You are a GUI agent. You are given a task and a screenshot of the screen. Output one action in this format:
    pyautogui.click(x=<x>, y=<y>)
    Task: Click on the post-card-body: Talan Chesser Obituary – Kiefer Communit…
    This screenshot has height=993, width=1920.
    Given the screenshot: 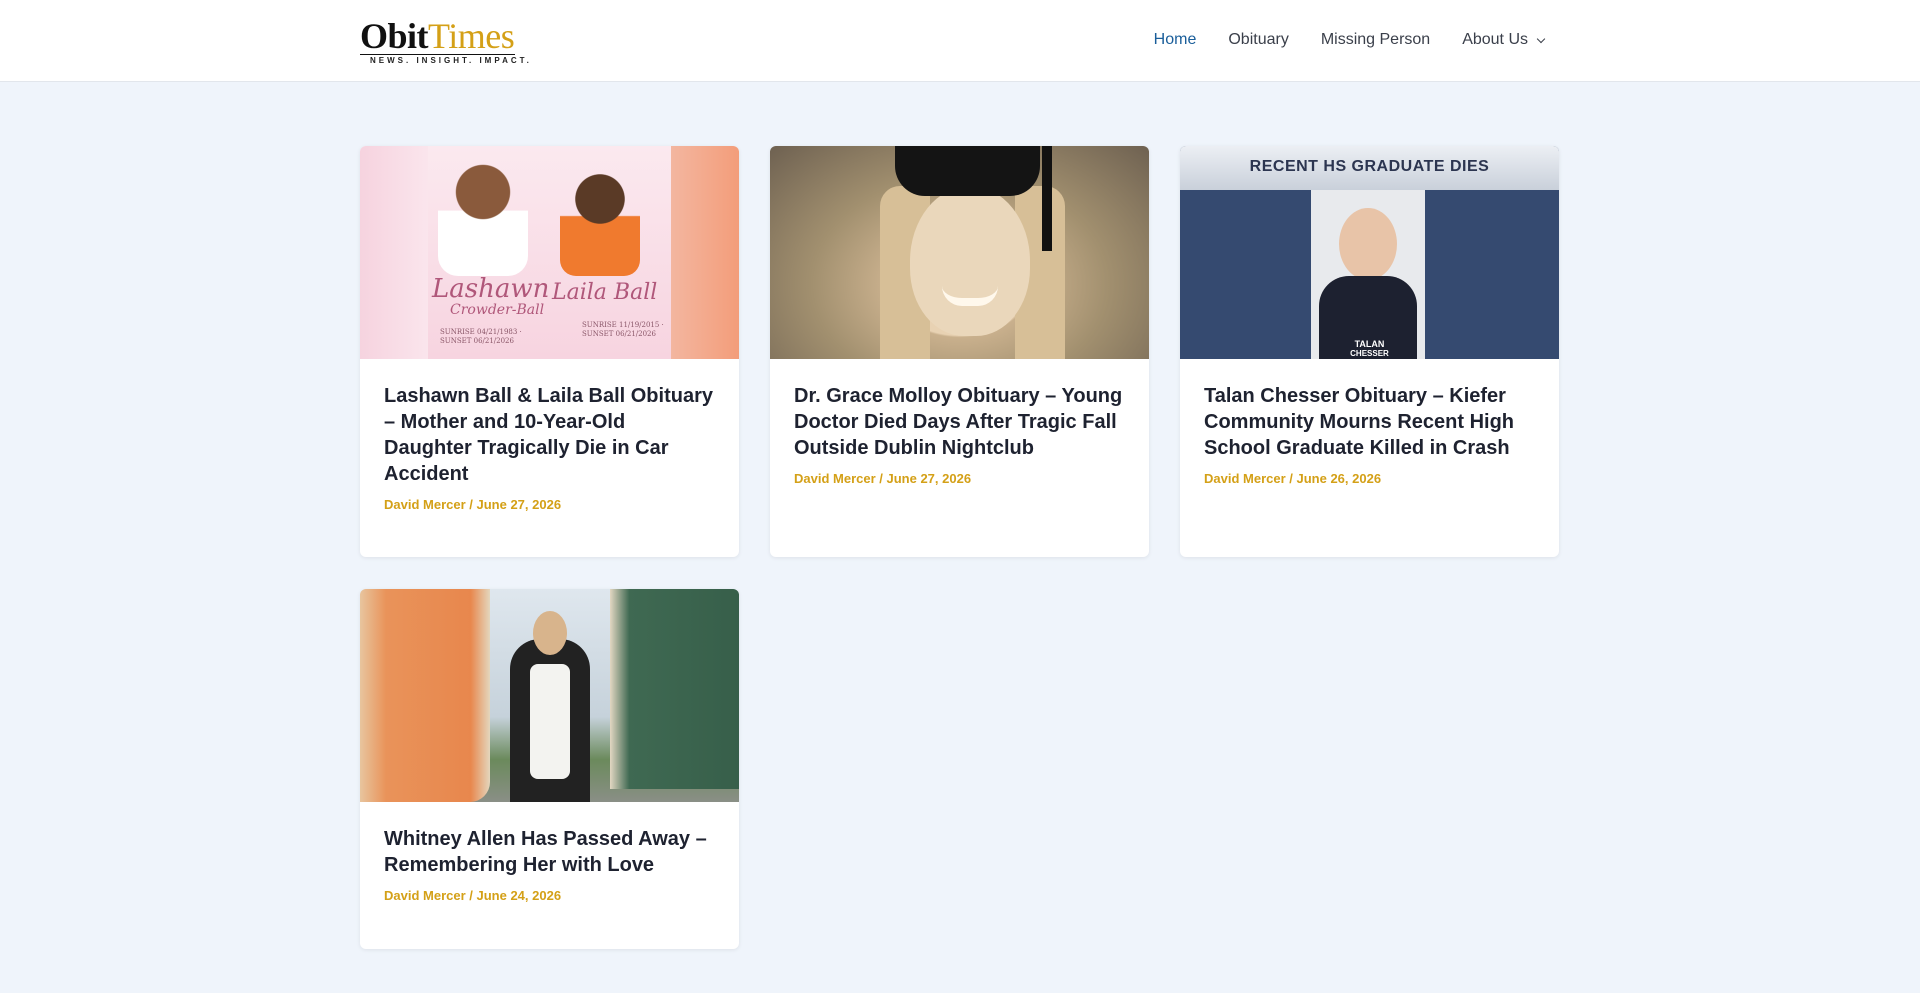 What is the action you would take?
    pyautogui.click(x=1369, y=422)
    